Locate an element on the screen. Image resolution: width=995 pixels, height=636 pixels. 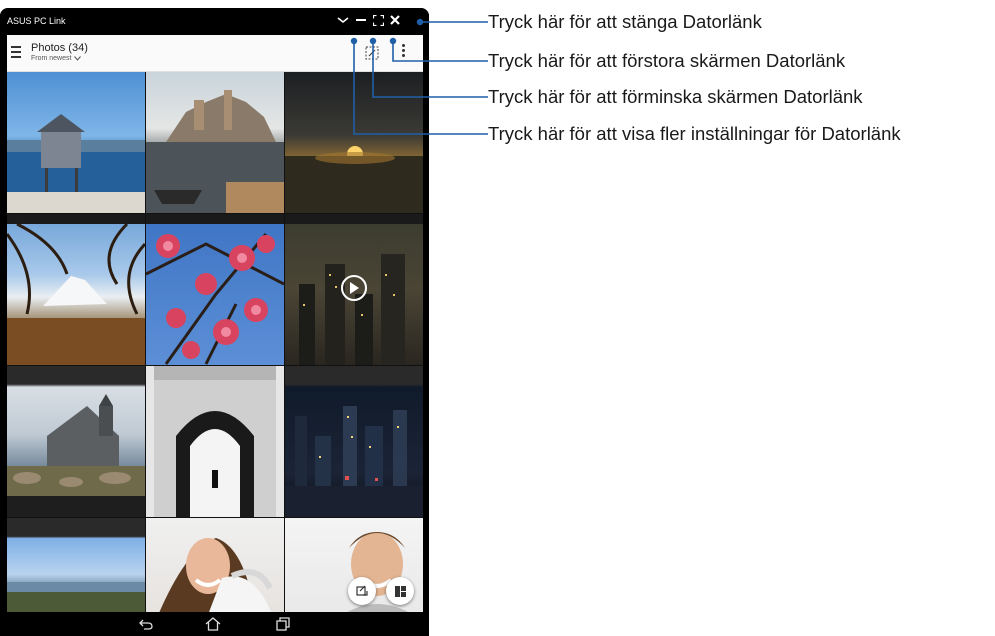
callout-line-maximize is located at coordinates (440, 51).